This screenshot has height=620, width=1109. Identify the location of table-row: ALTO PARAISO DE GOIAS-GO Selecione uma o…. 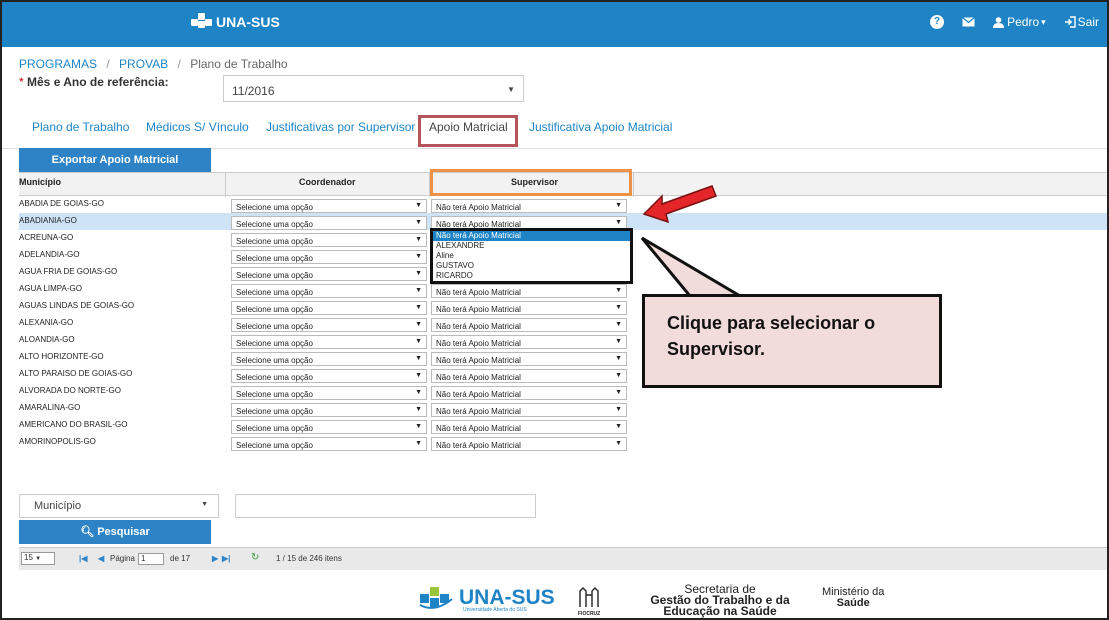
(563, 374).